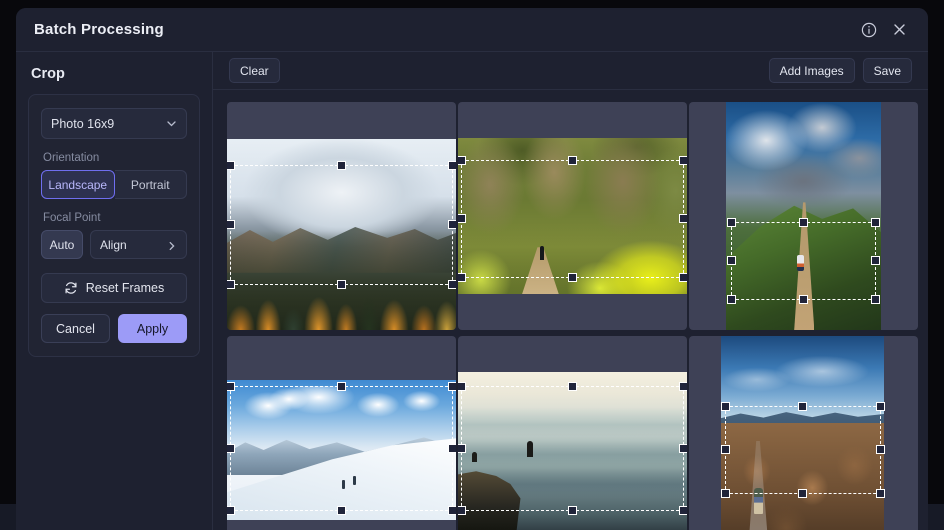 The height and width of the screenshot is (530, 944). Describe the element at coordinates (62, 244) in the screenshot. I see `focal-auto-button: Auto` at that location.